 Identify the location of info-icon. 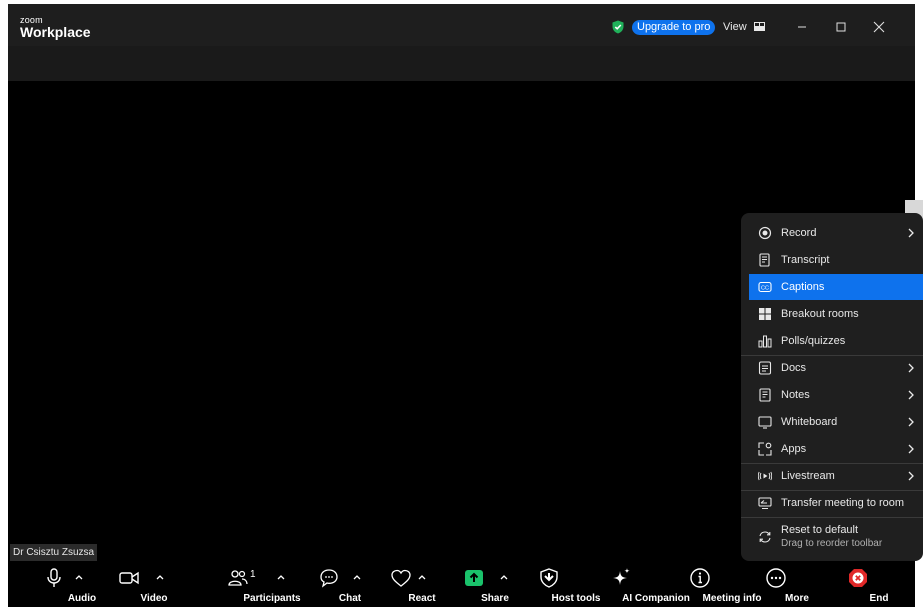
(700, 578).